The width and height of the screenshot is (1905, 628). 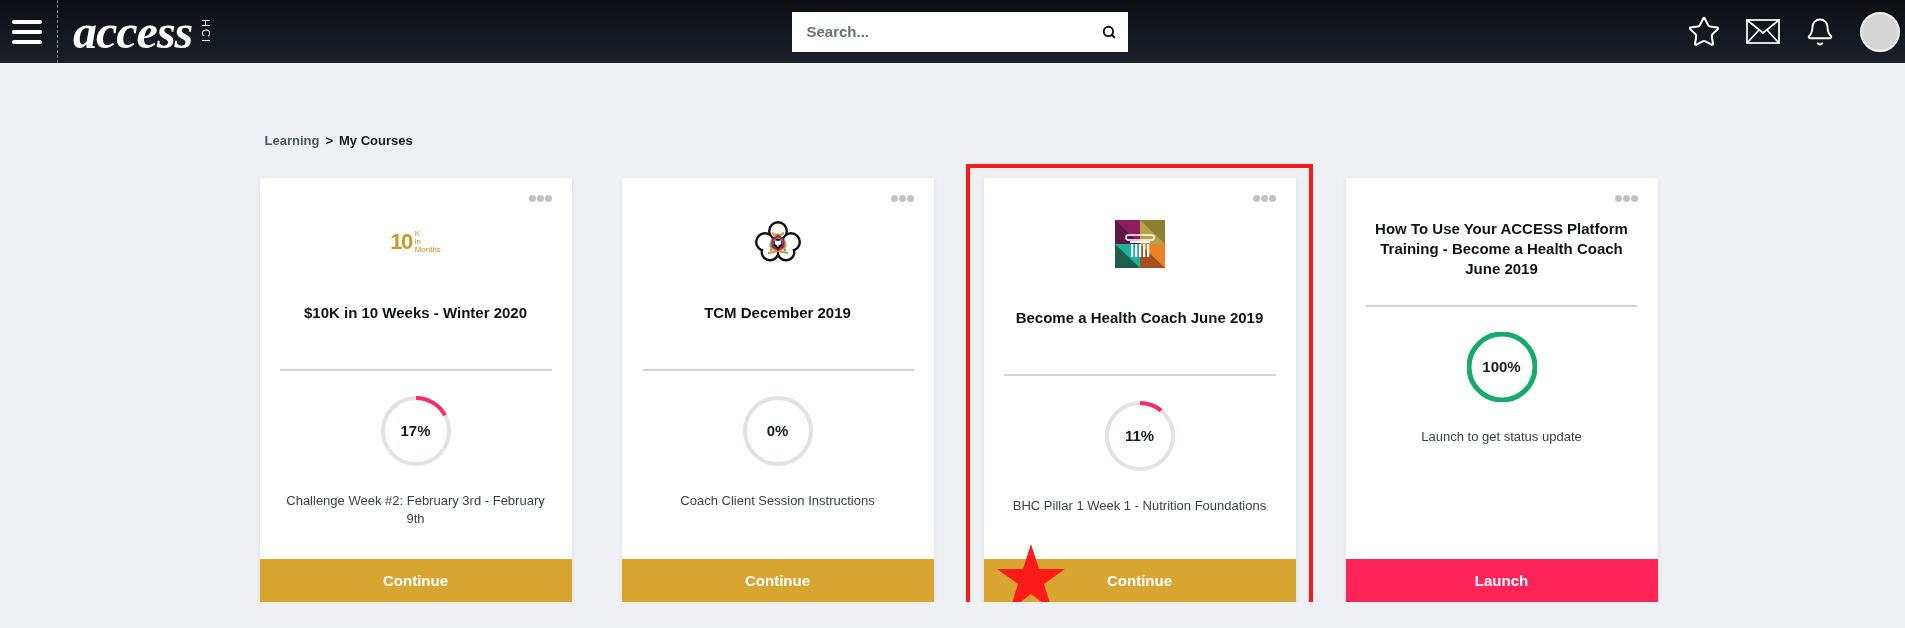 What do you see at coordinates (415, 313) in the screenshot?
I see `course-title: $10K in 10 Weeks - Winter 2020` at bounding box center [415, 313].